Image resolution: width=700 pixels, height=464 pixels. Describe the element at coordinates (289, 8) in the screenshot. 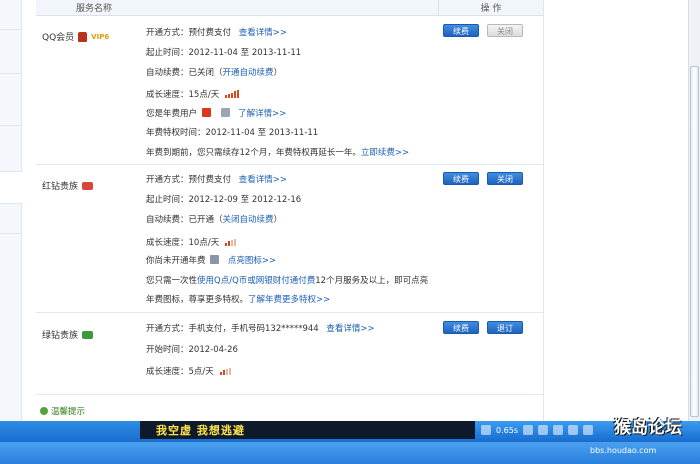

I see `table-header: 服务名称 操 作` at that location.